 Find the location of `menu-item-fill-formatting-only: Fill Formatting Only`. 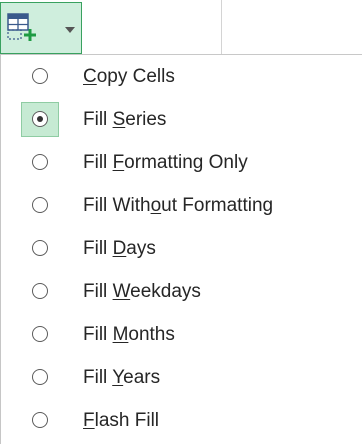

menu-item-fill-formatting-only: Fill Formatting Only is located at coordinates (181, 162).